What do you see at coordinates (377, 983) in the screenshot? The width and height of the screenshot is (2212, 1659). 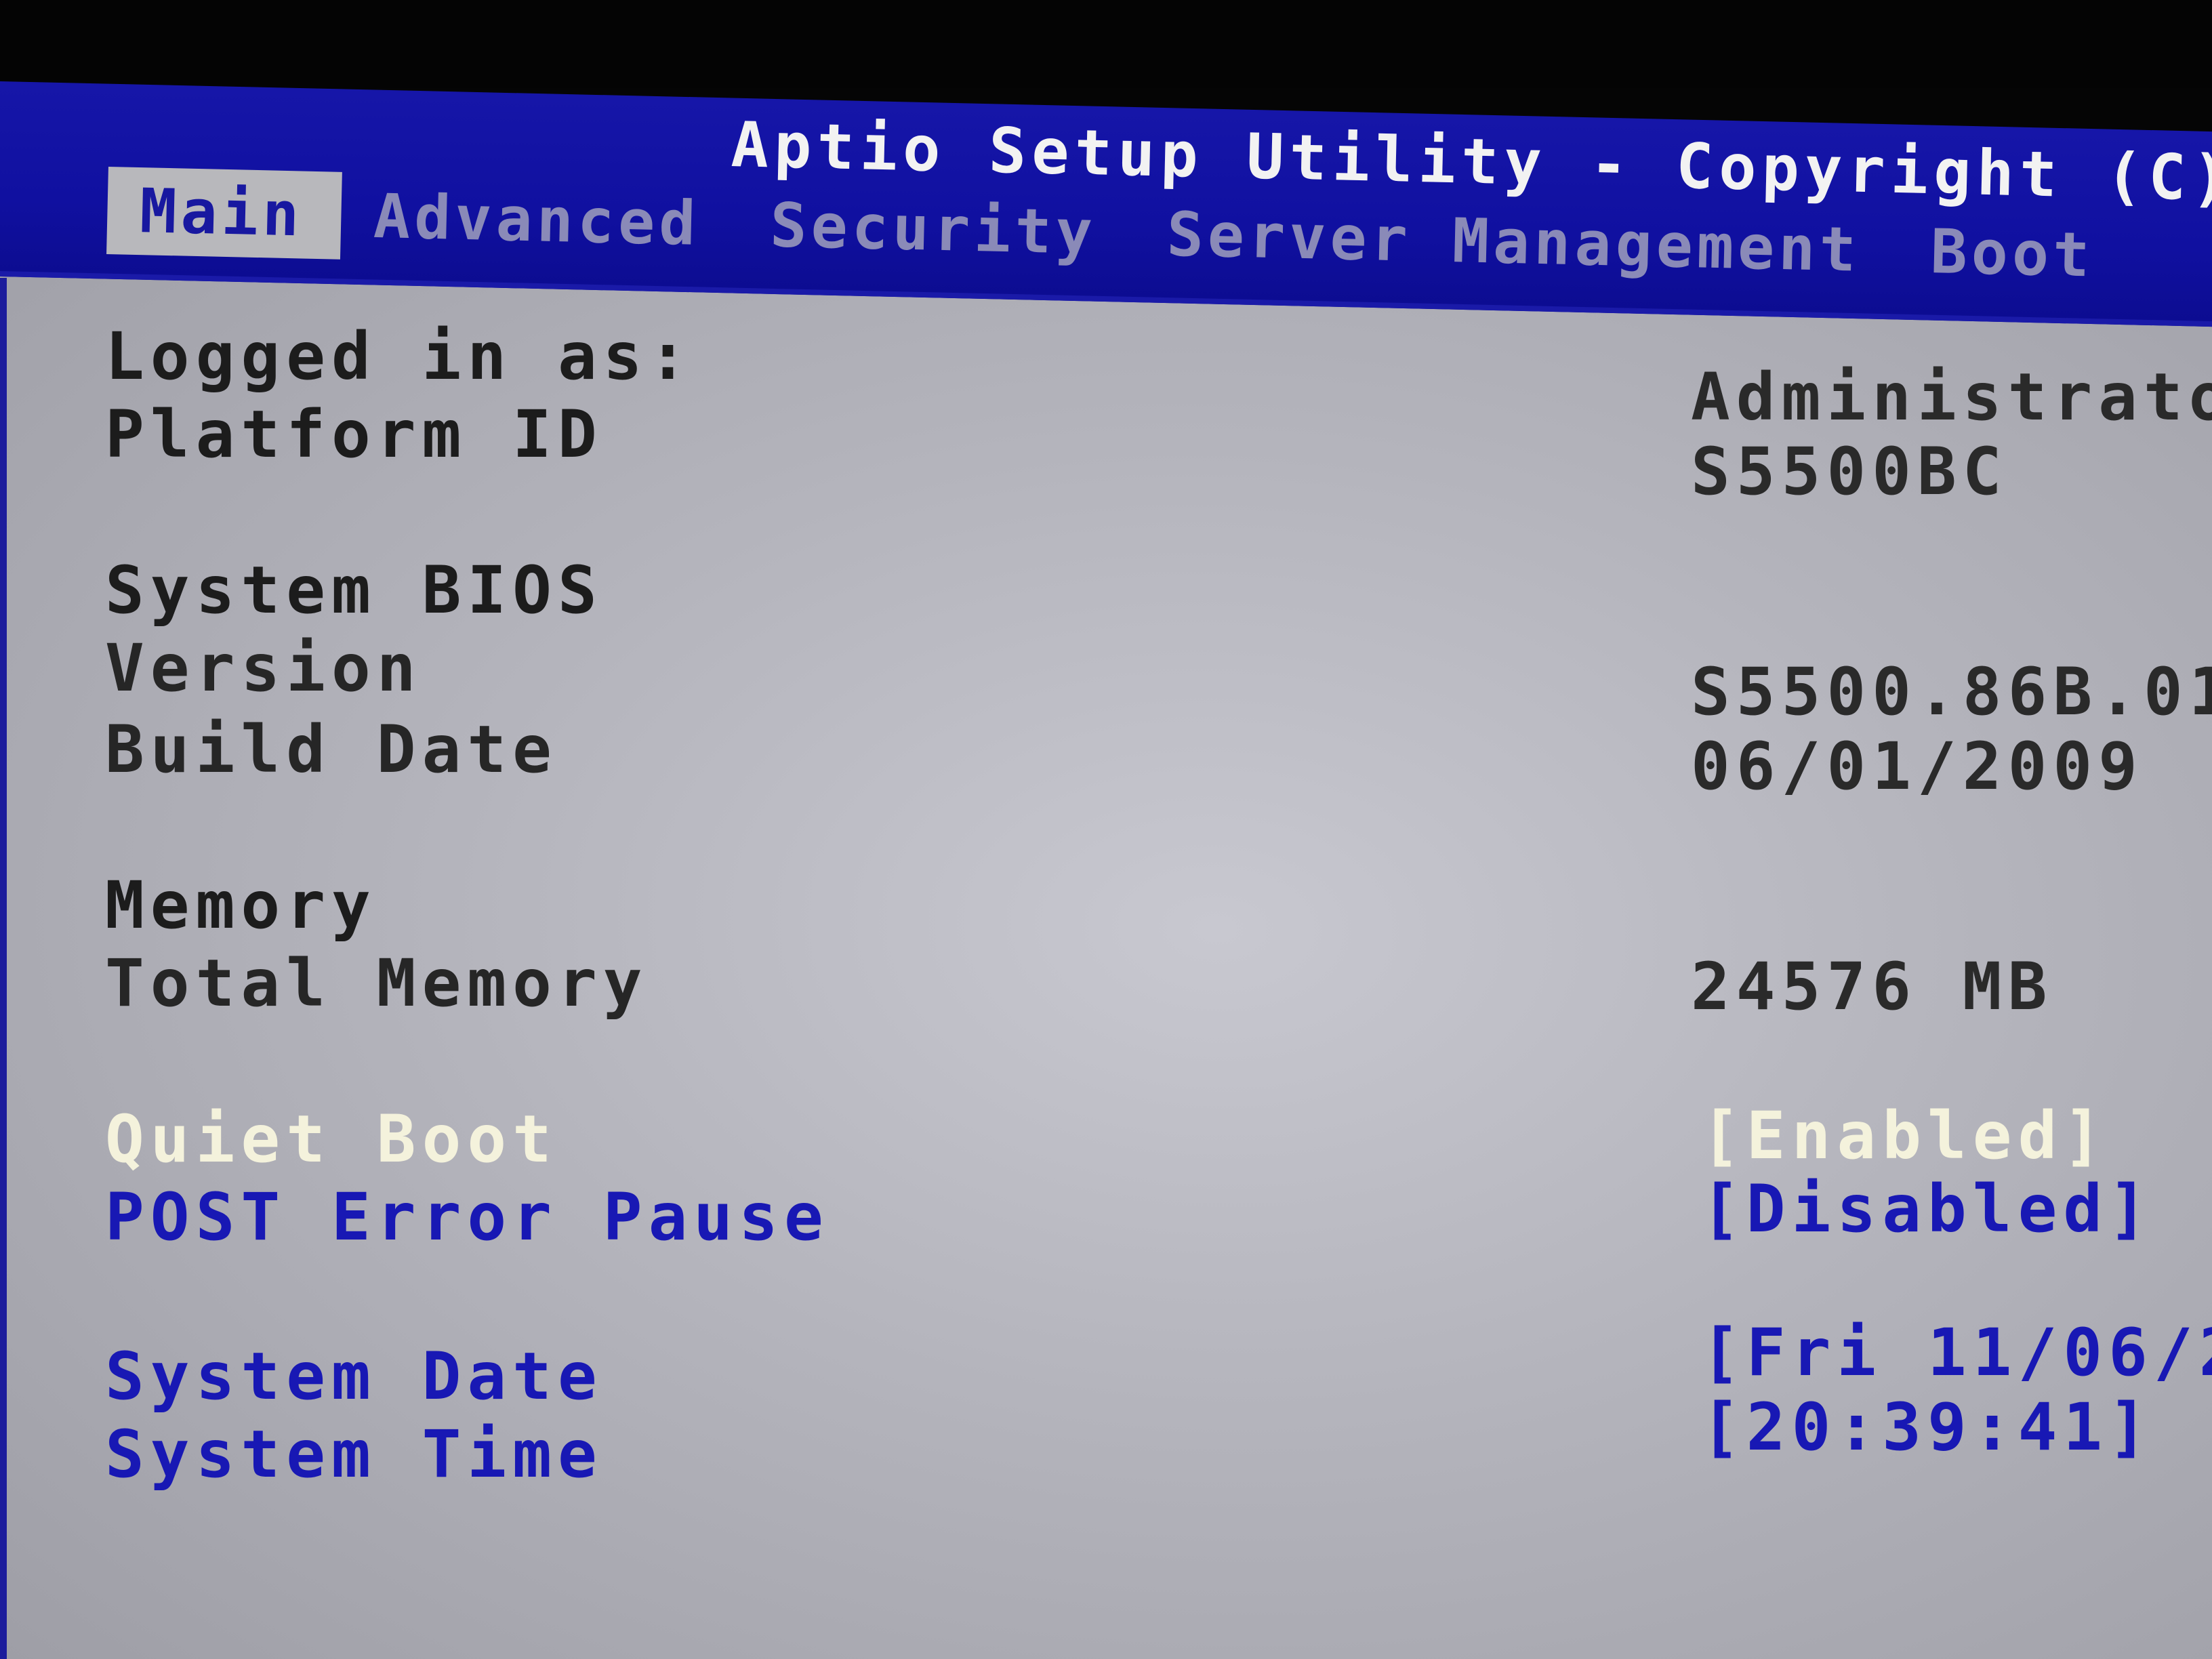 I see `total-memory-label: Total Memory` at bounding box center [377, 983].